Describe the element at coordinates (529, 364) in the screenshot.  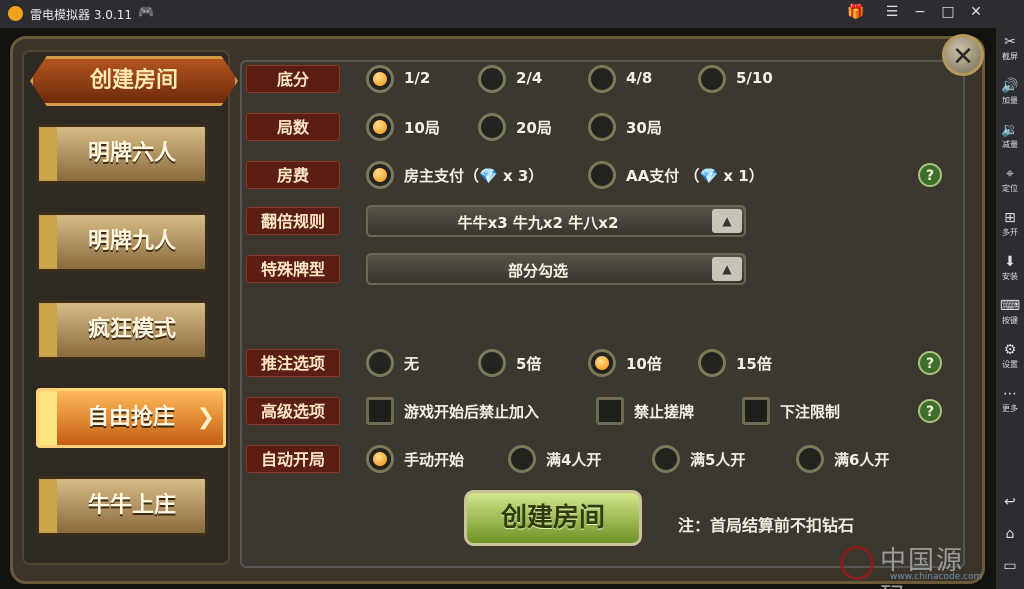
I see `option-label: 5倍` at that location.